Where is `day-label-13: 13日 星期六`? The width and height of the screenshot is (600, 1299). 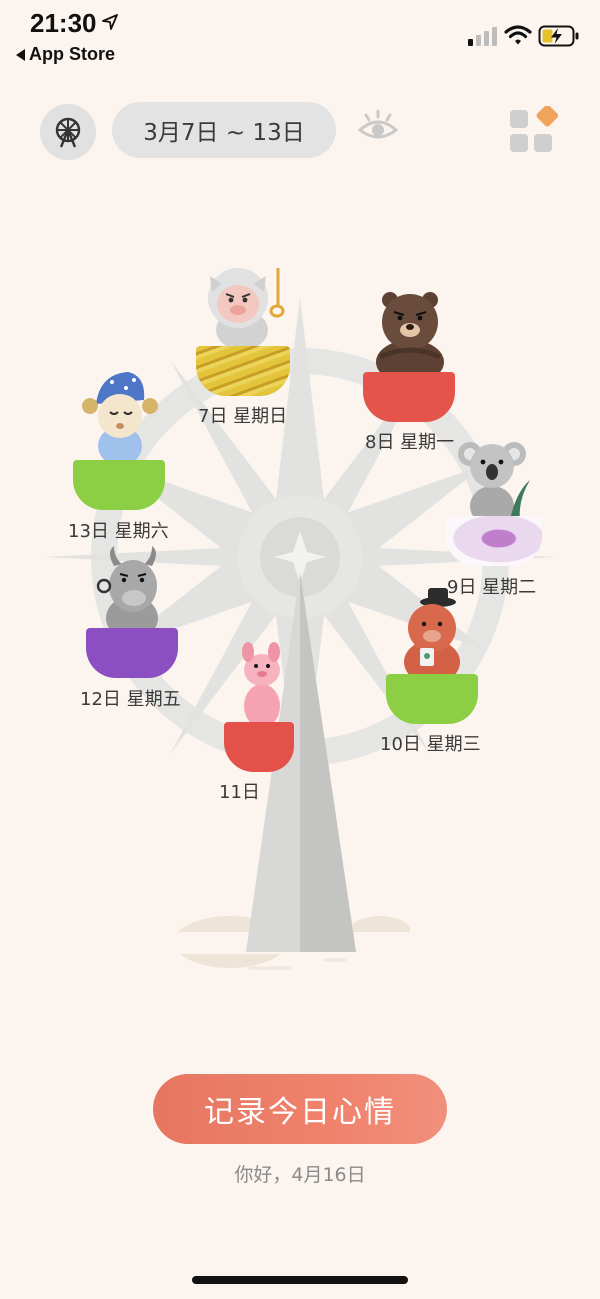
day-label-13: 13日 星期六 is located at coordinates (118, 531).